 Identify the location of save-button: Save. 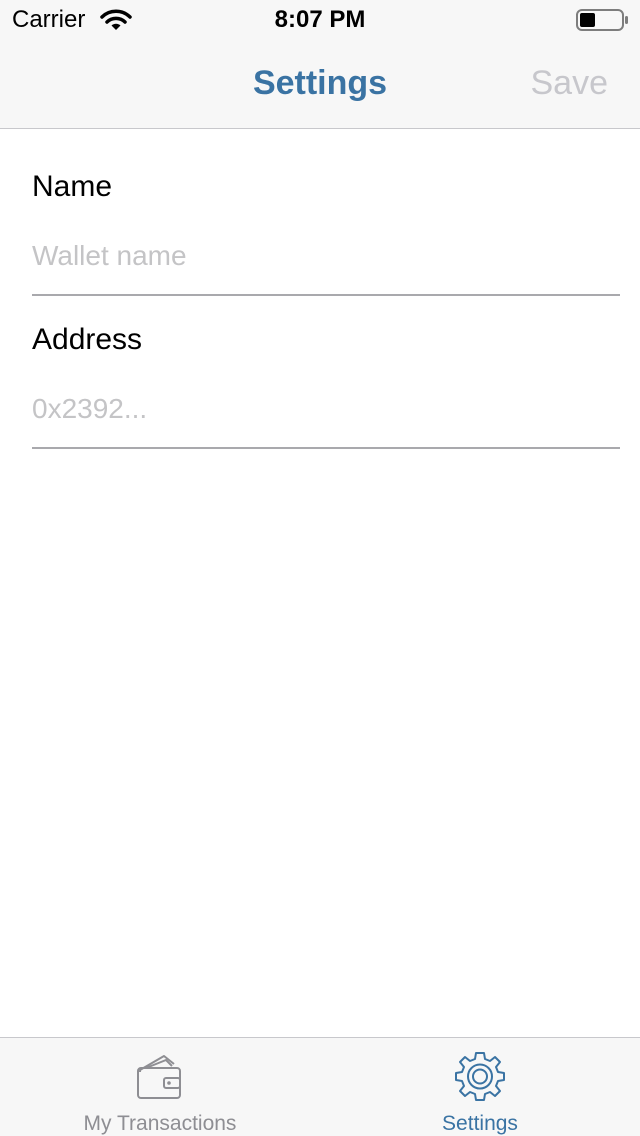
(570, 83).